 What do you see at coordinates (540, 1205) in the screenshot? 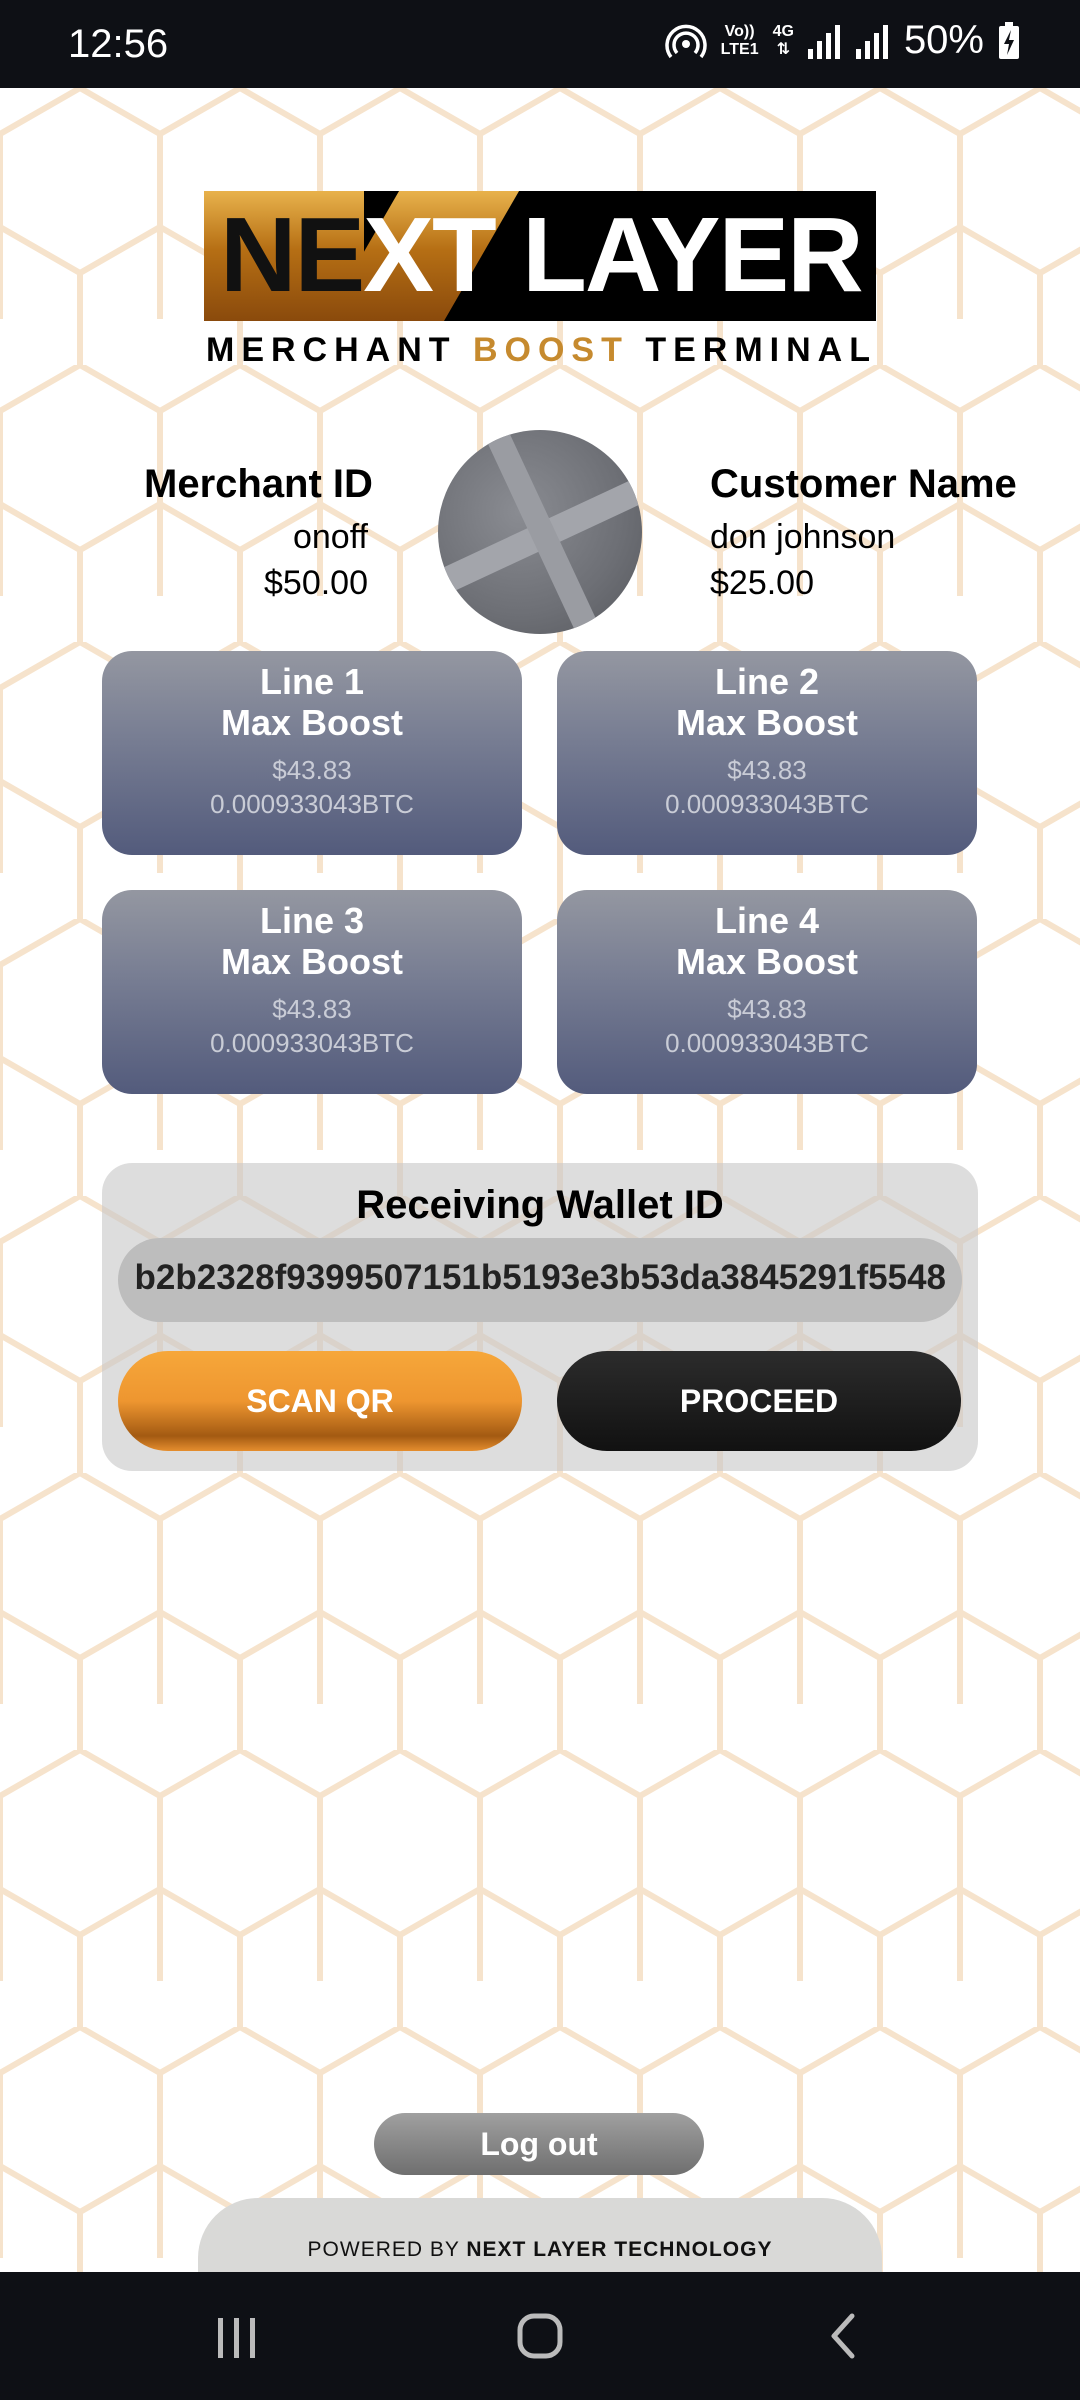
I see `wallet-title: Receiving Wallet ID` at bounding box center [540, 1205].